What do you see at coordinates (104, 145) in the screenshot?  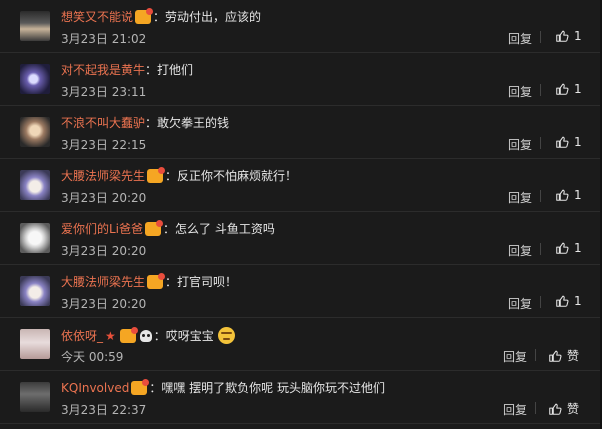 I see `comment-timestamp: 3月23日 22:15` at bounding box center [104, 145].